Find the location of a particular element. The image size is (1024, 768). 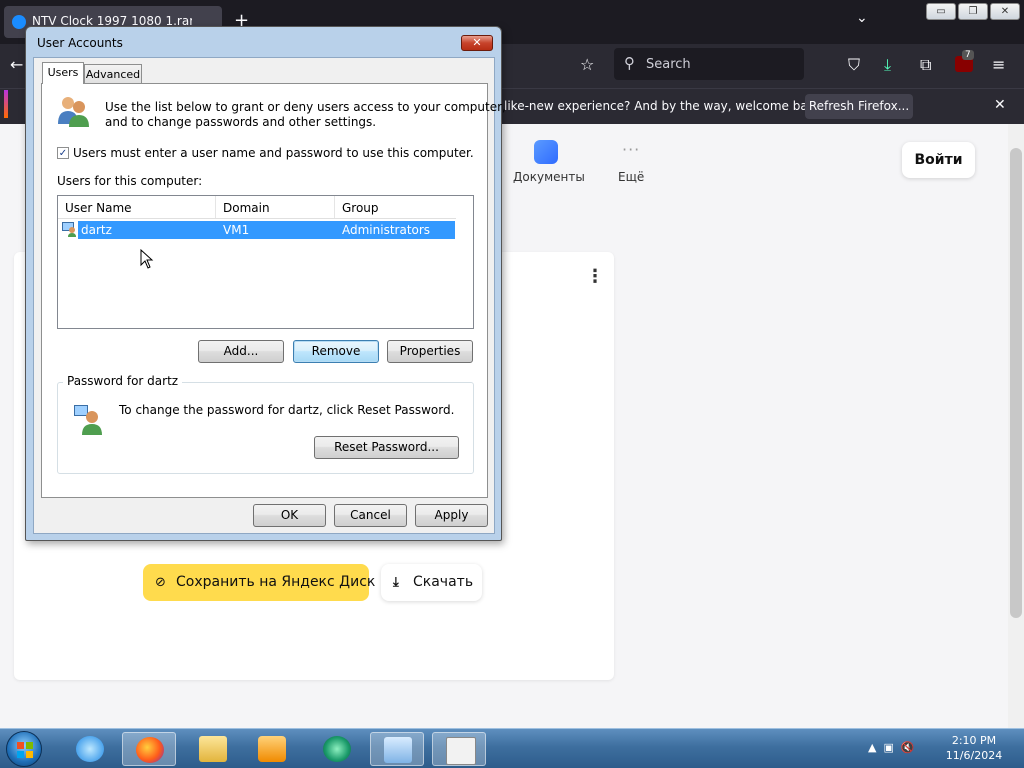

taskbar-window is located at coordinates (459, 749).